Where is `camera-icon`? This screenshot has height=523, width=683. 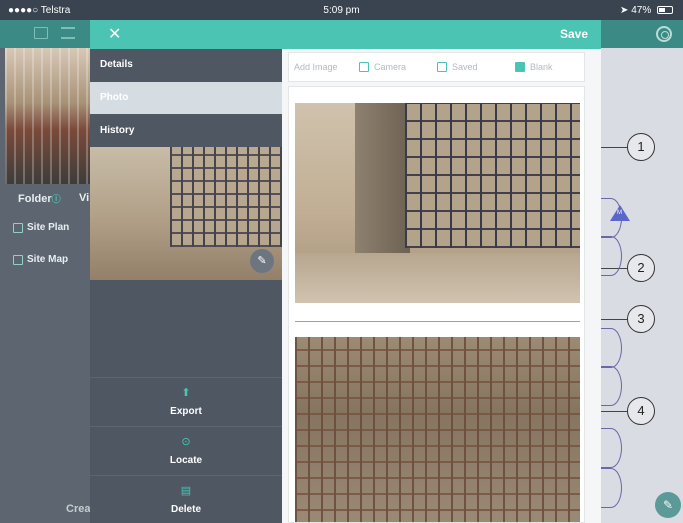 camera-icon is located at coordinates (364, 67).